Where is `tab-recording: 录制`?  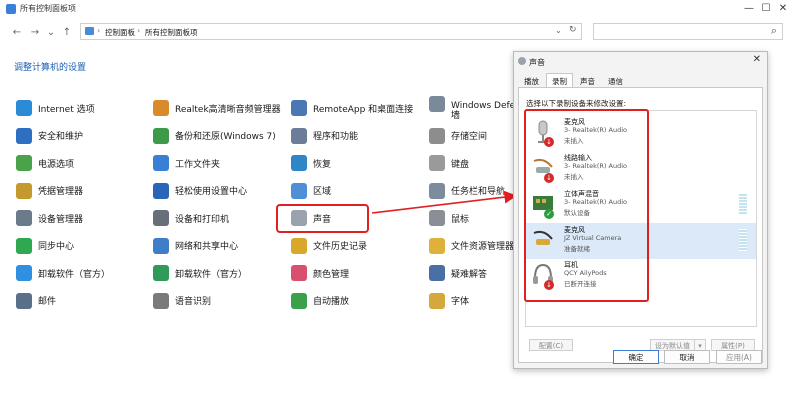 tab-recording: 录制 is located at coordinates (559, 80).